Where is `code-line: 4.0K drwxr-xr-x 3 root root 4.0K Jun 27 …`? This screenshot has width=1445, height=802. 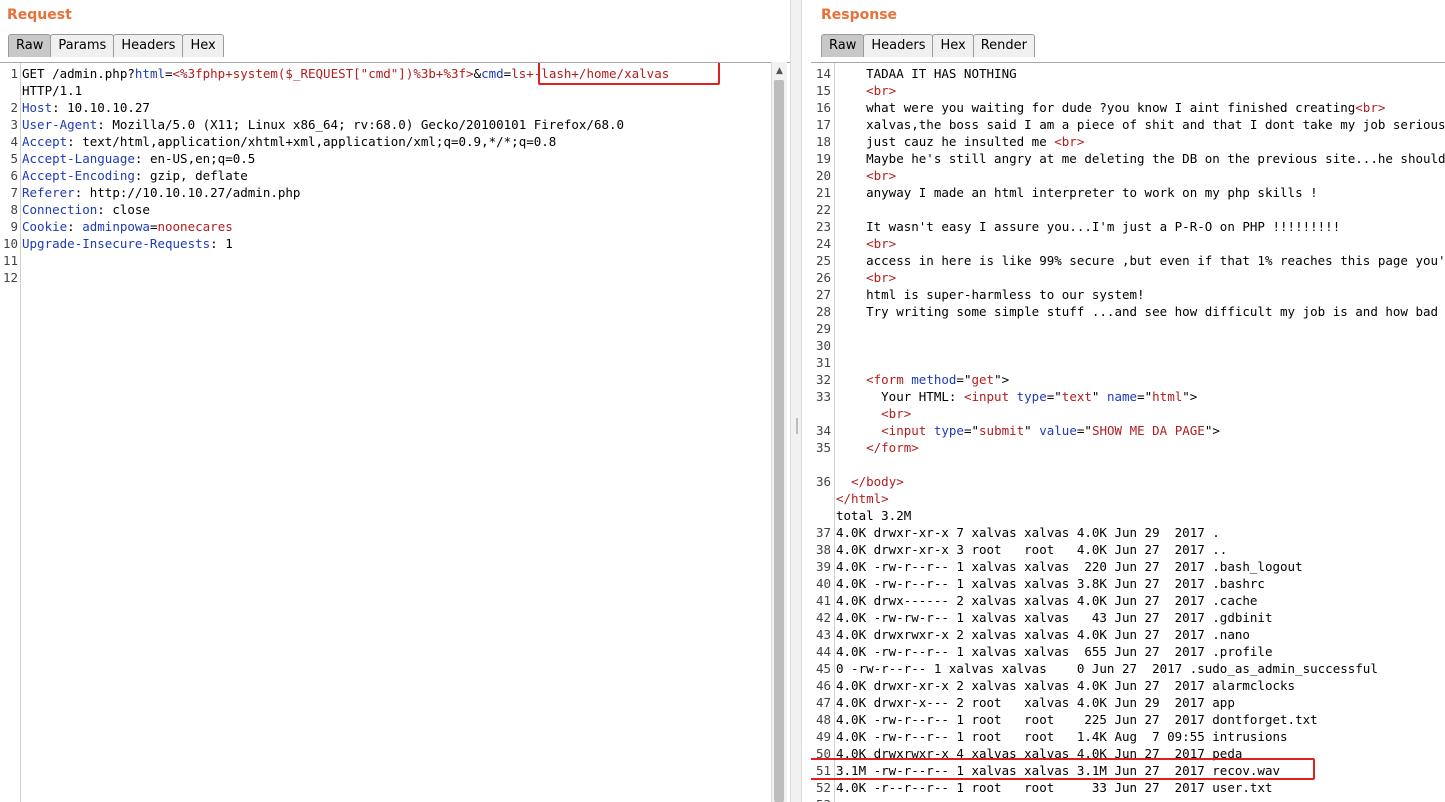
code-line: 4.0K drwxr-xr-x 3 root root 4.0K Jun 27 … is located at coordinates (1140, 549).